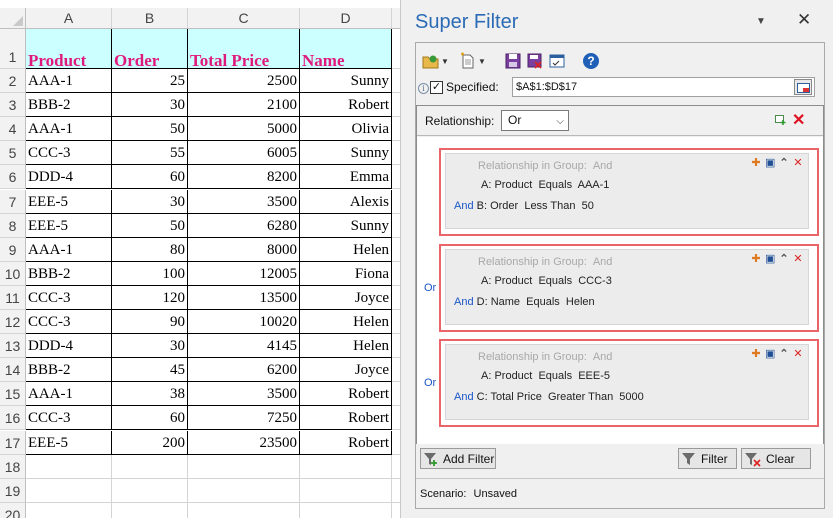  I want to click on help-button: ?, so click(591, 61).